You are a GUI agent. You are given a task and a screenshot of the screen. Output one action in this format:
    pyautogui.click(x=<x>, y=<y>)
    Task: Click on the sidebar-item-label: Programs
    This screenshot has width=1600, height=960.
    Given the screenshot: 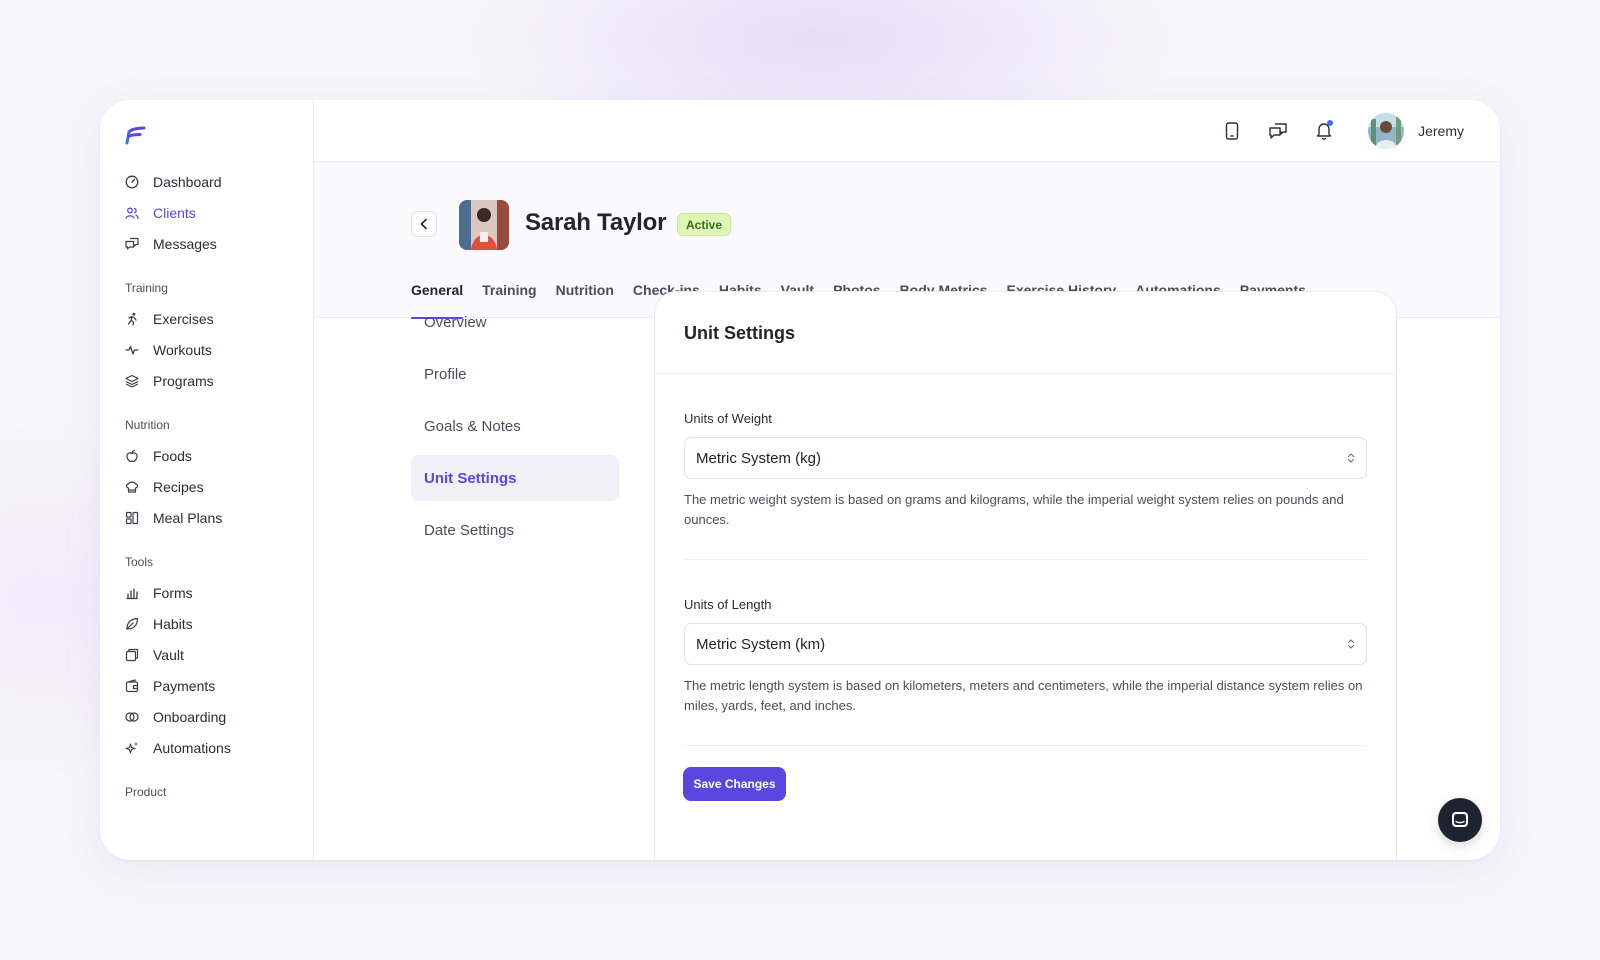 What is the action you would take?
    pyautogui.click(x=183, y=380)
    